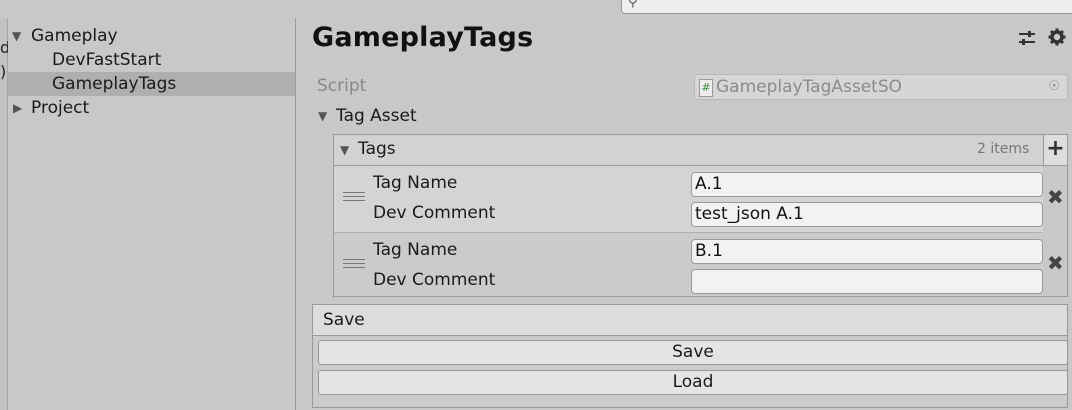  I want to click on tree-item-devfaststart: DevFastStart, so click(151, 60).